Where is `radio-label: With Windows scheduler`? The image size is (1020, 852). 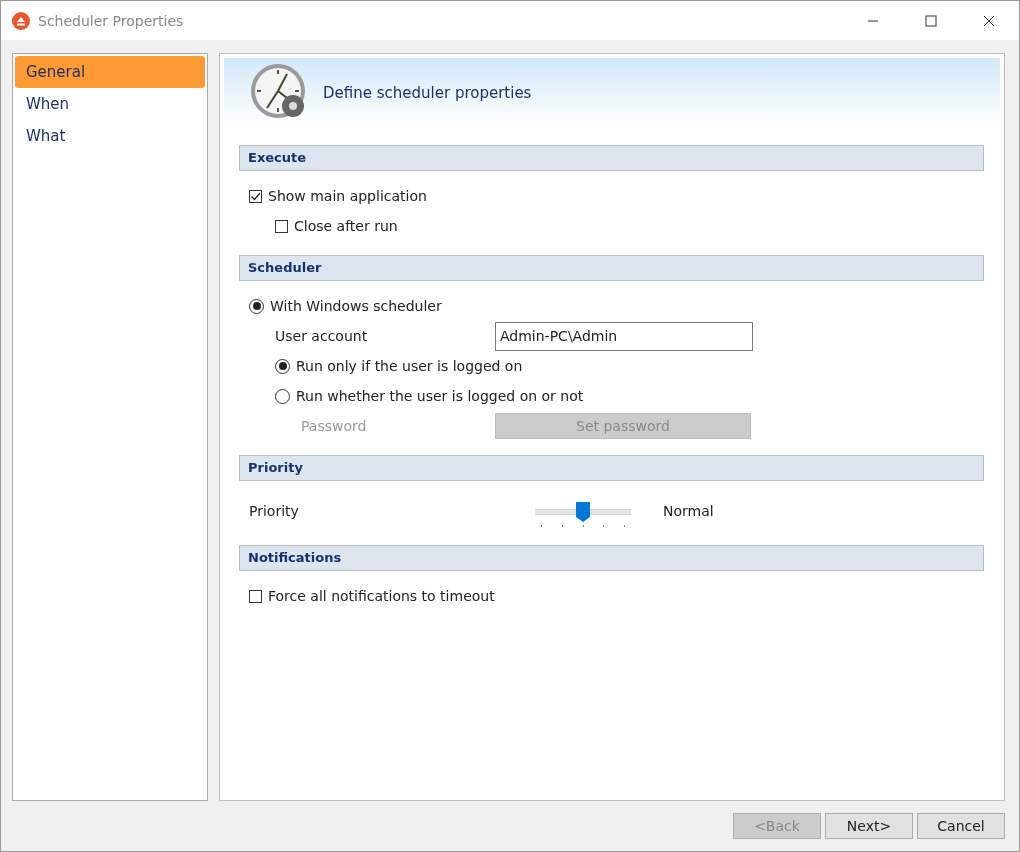
radio-label: With Windows scheduler is located at coordinates (356, 306).